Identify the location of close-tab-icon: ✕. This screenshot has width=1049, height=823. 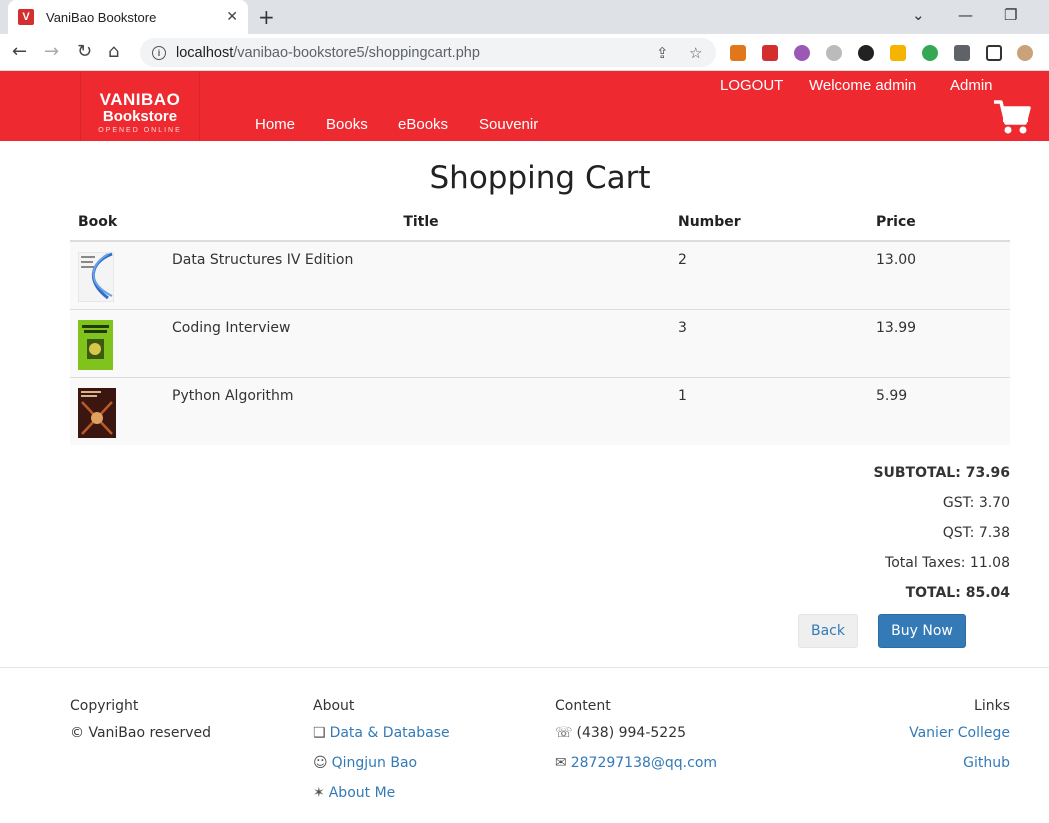
(232, 17).